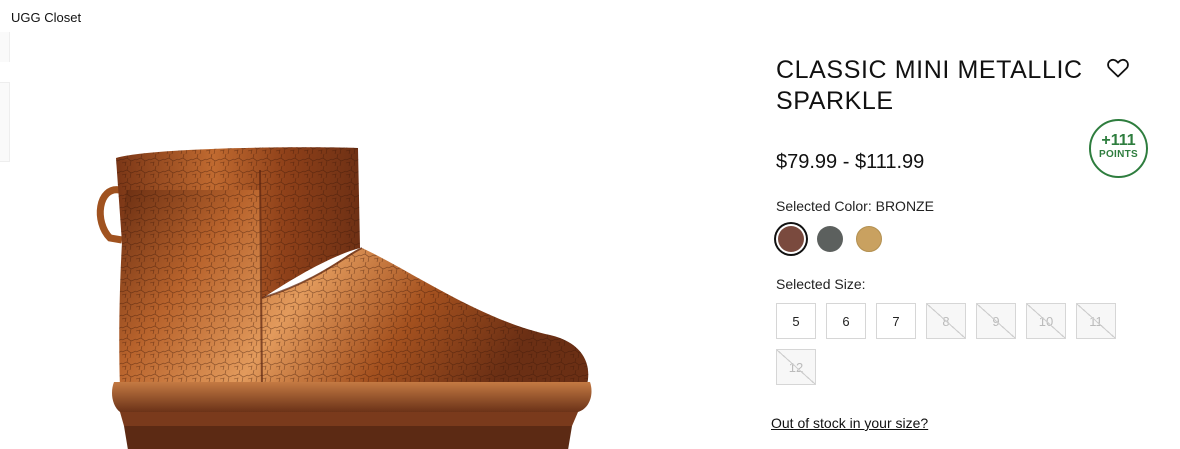 This screenshot has height=449, width=1180. Describe the element at coordinates (850, 162) in the screenshot. I see `price-range: $79.99 - $111.99` at that location.